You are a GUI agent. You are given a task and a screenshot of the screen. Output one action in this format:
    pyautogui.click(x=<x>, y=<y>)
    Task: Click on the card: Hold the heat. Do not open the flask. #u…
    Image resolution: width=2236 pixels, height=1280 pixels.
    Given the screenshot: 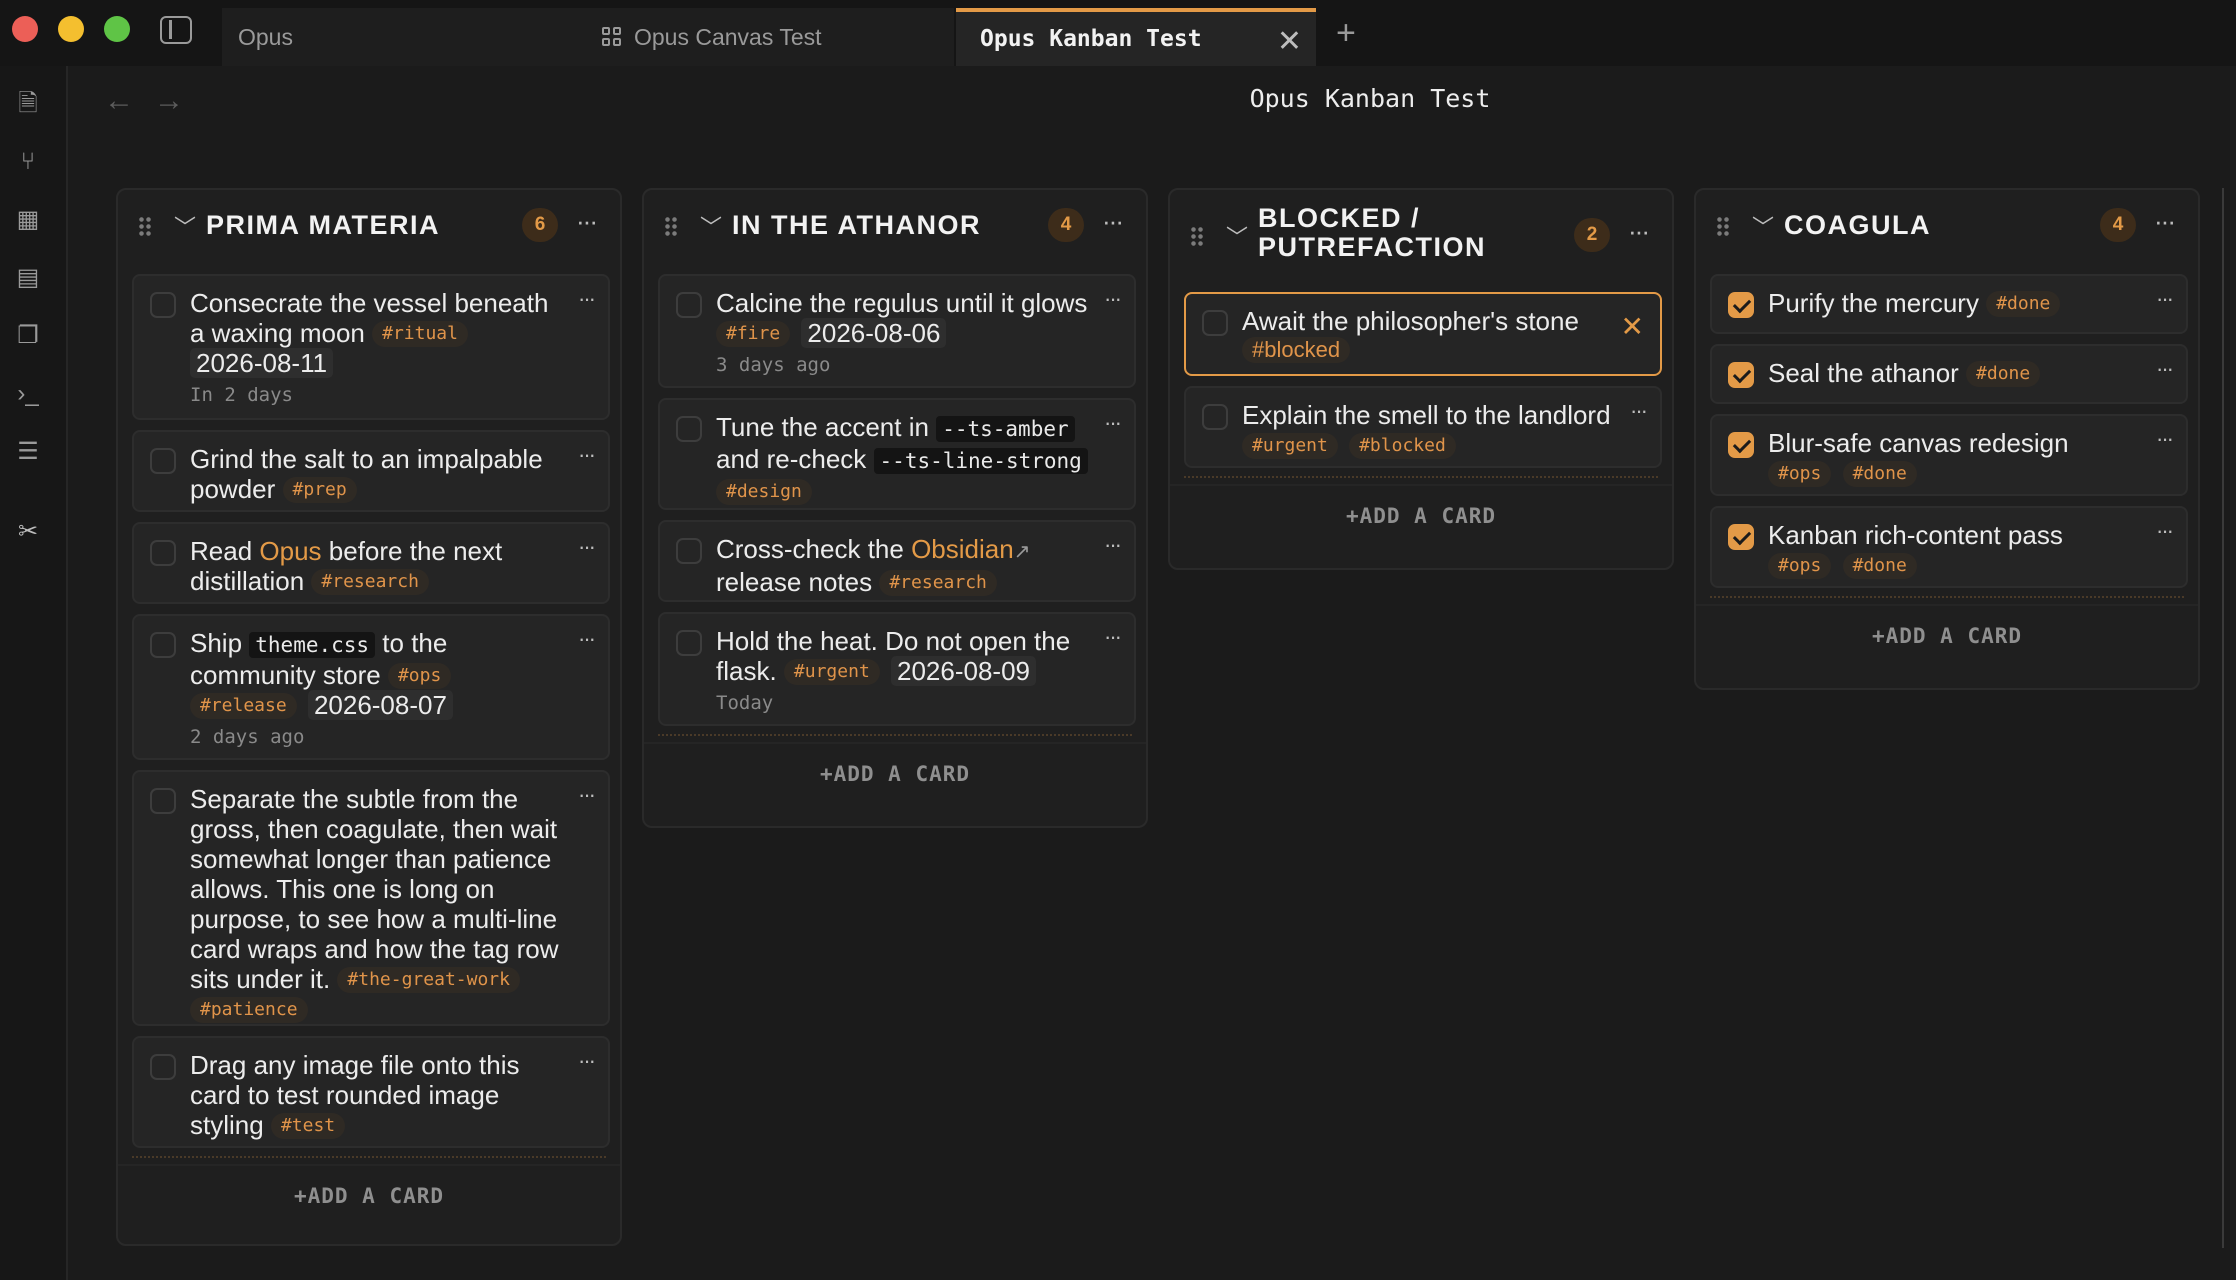 What is the action you would take?
    pyautogui.click(x=897, y=669)
    